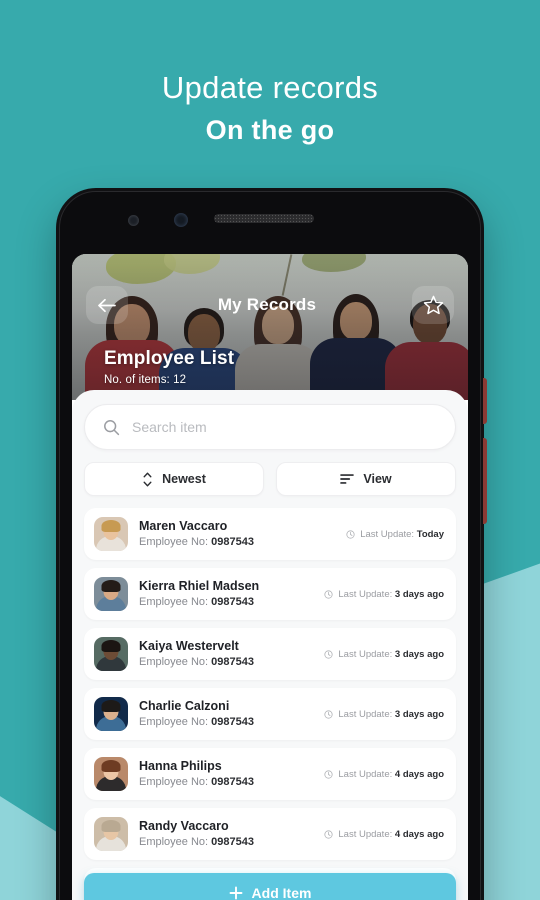 This screenshot has width=540, height=900. Describe the element at coordinates (214, 654) in the screenshot. I see `row-info: Kaiya Westervelt Employee No: 0987543` at that location.